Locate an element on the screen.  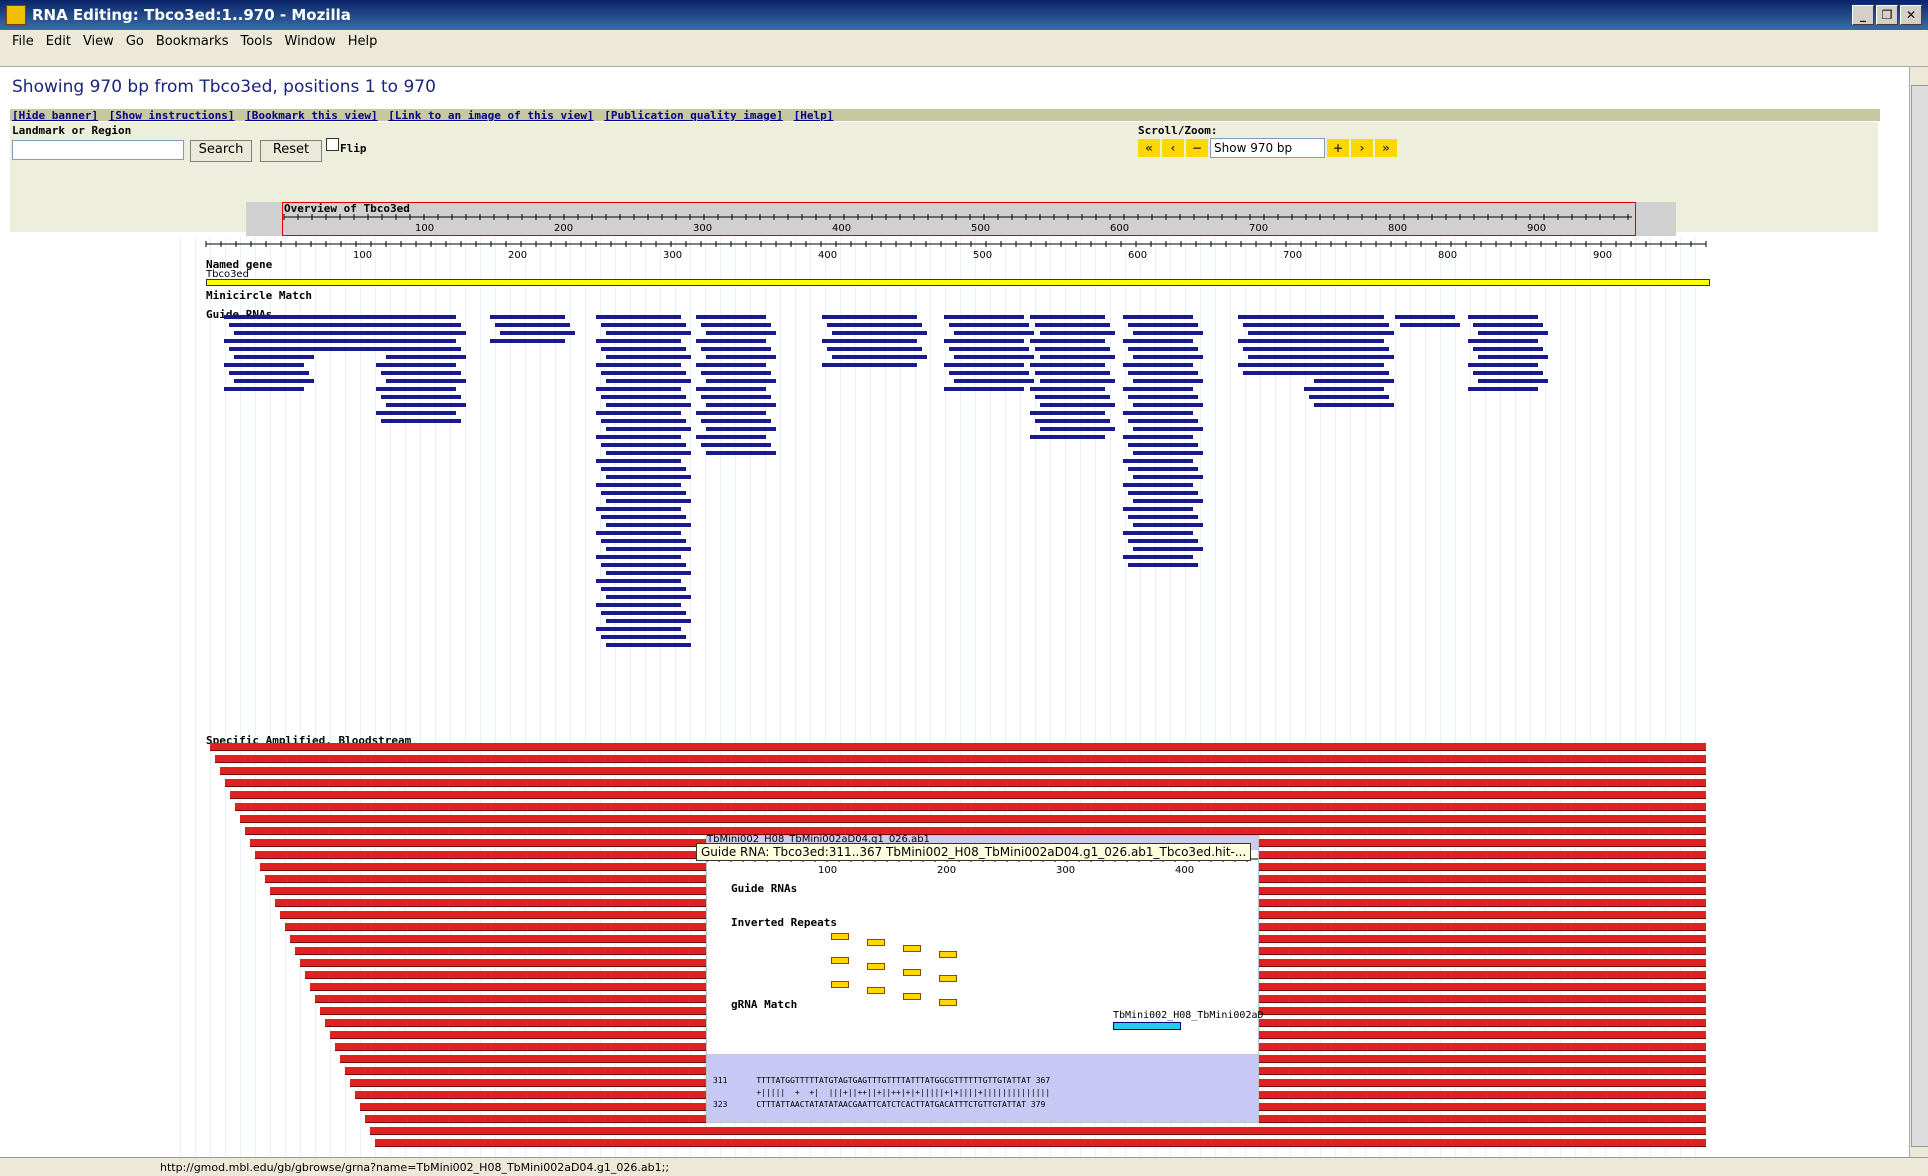
gene-bar is located at coordinates (958, 282).